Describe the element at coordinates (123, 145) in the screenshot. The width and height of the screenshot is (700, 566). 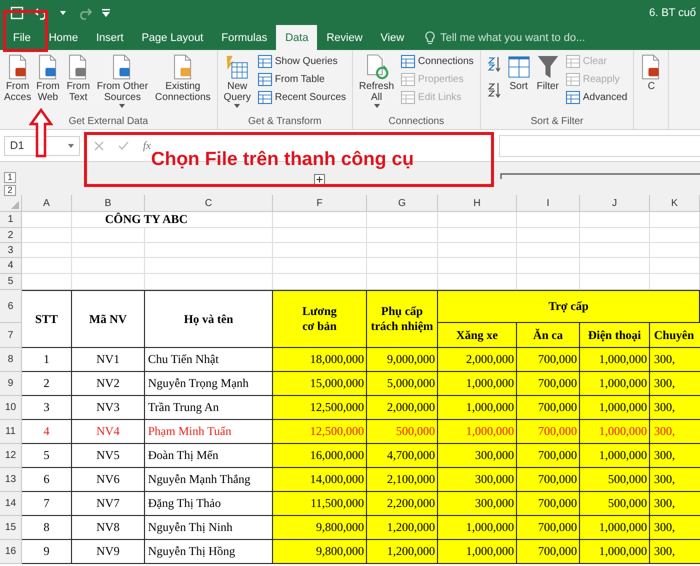
I see `check-icon` at that location.